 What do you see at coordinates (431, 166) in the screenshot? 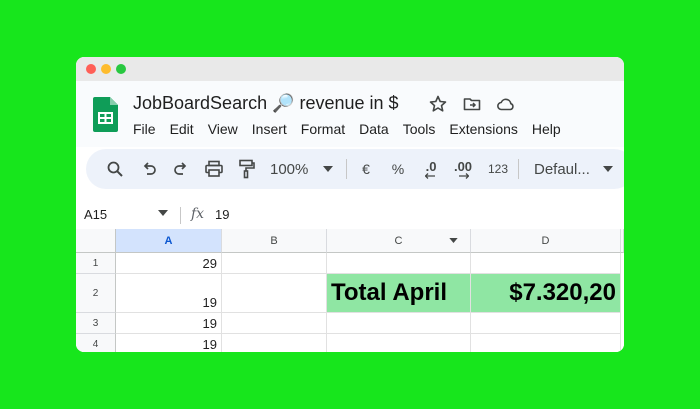
I see `decrease-decimals-label: .0` at bounding box center [431, 166].